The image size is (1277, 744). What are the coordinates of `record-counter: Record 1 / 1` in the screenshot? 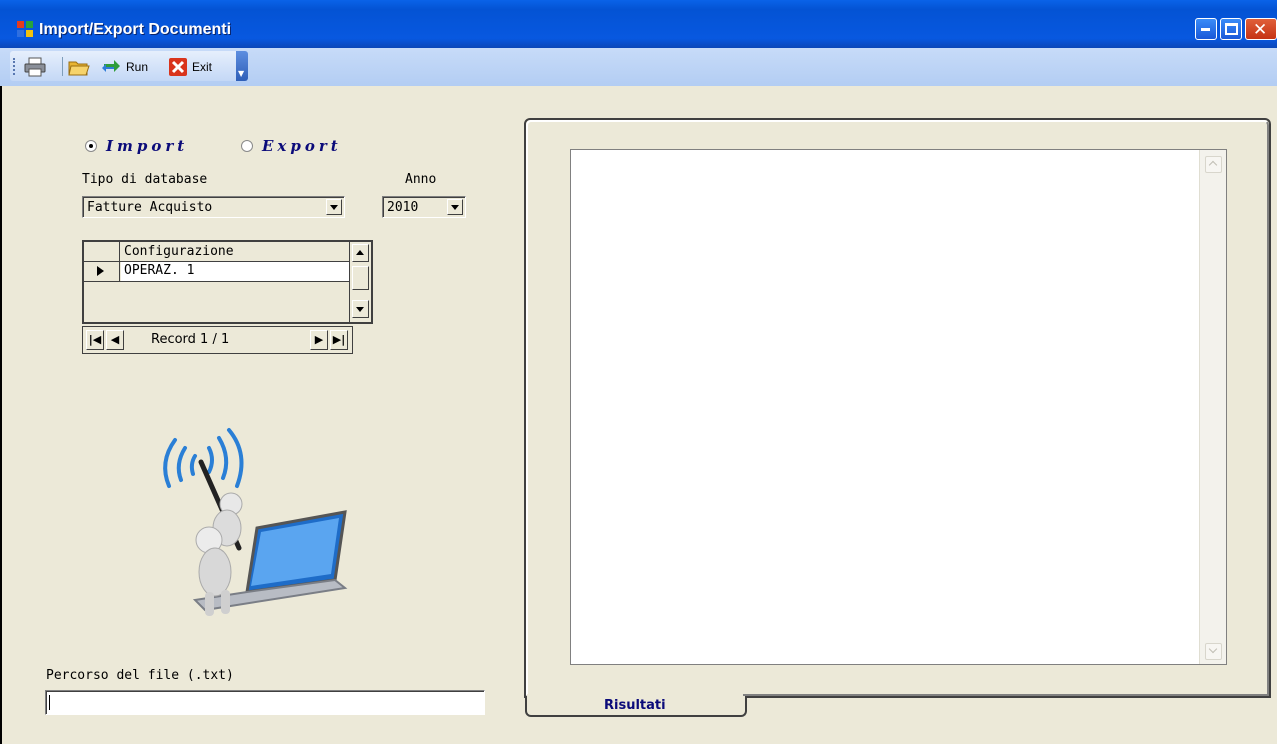 It's located at (190, 339).